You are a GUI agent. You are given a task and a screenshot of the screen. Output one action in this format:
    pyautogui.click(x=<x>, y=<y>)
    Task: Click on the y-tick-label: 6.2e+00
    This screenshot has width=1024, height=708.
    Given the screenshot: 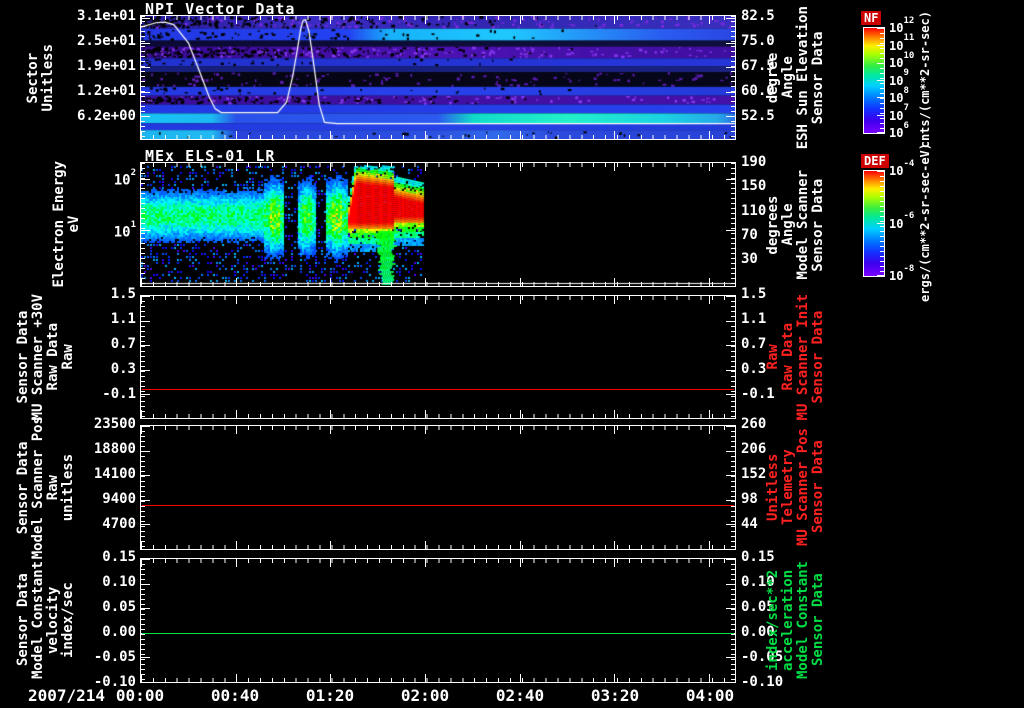 What is the action you would take?
    pyautogui.click(x=106, y=116)
    